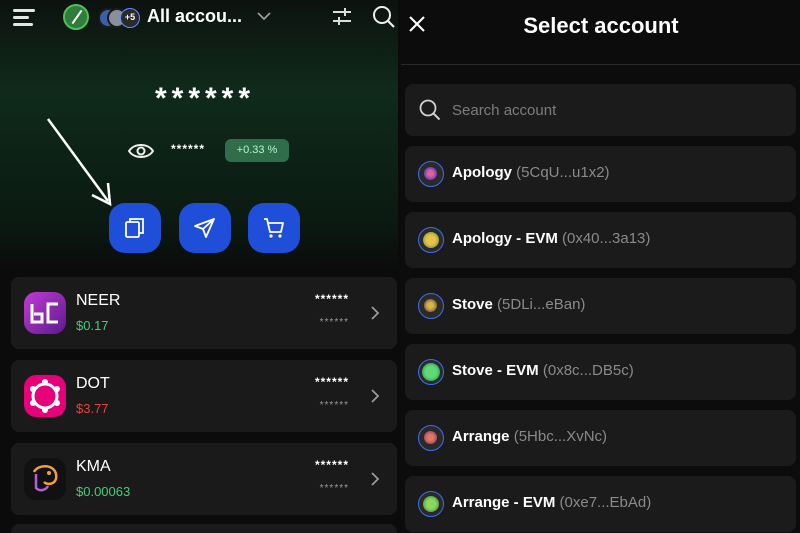 The height and width of the screenshot is (533, 800). Describe the element at coordinates (481, 436) in the screenshot. I see `account-name: Arrange` at that location.